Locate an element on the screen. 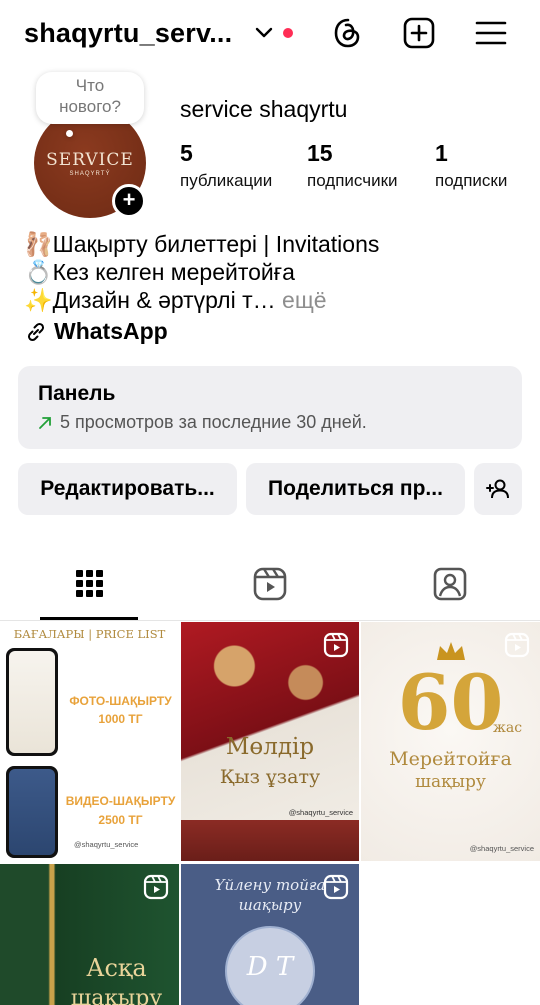 The width and height of the screenshot is (540, 1005). note-bubble-tail is located at coordinates (69, 133).